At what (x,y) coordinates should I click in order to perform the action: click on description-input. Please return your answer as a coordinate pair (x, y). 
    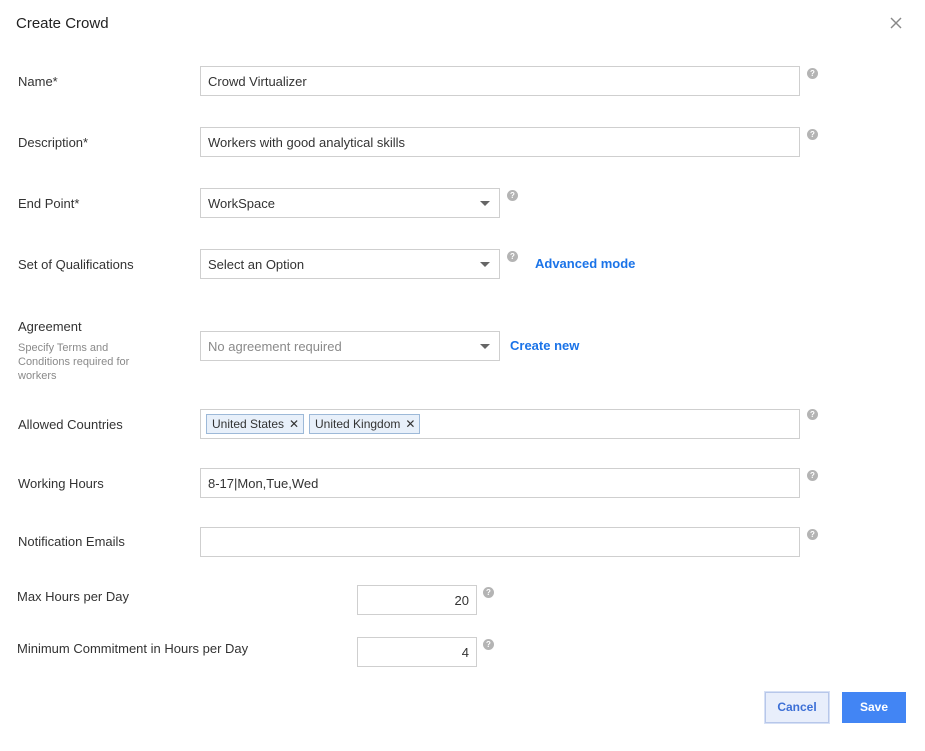
    Looking at the image, I should click on (500, 142).